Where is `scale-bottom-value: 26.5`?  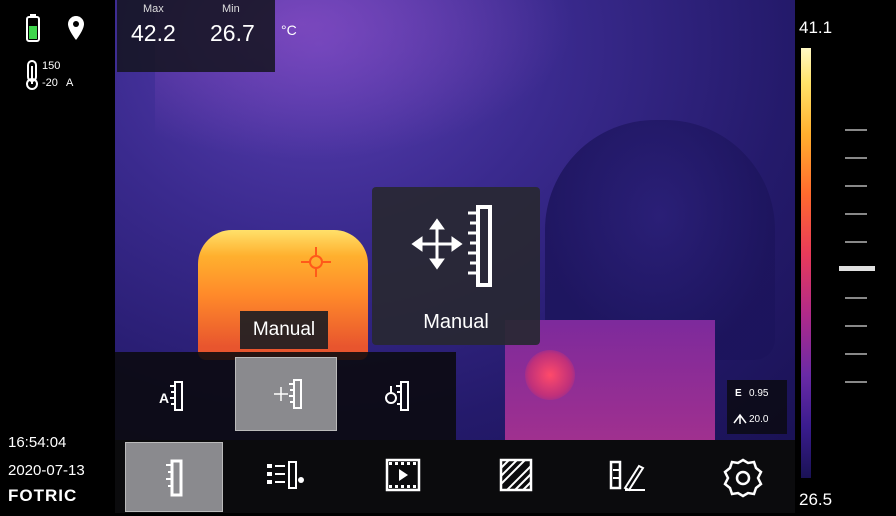
scale-bottom-value: 26.5 is located at coordinates (816, 499).